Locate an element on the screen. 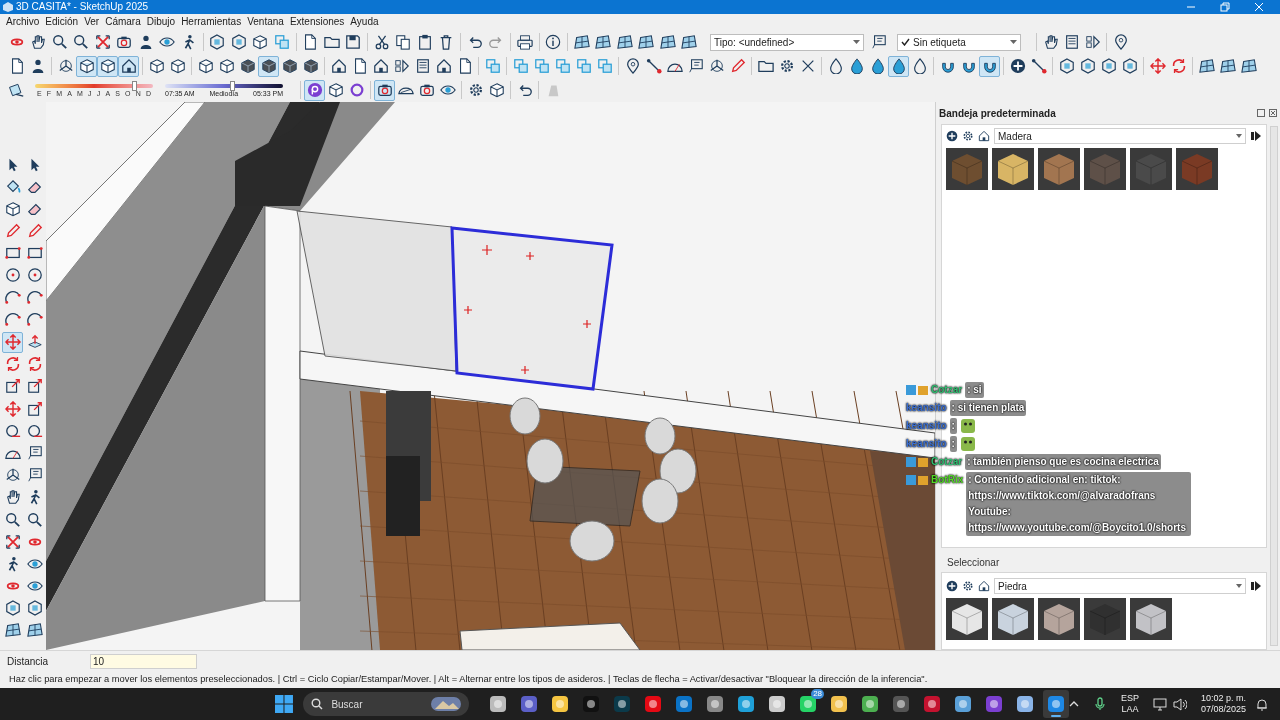 The image size is (1280, 720). menu-item: Ventana is located at coordinates (265, 22).